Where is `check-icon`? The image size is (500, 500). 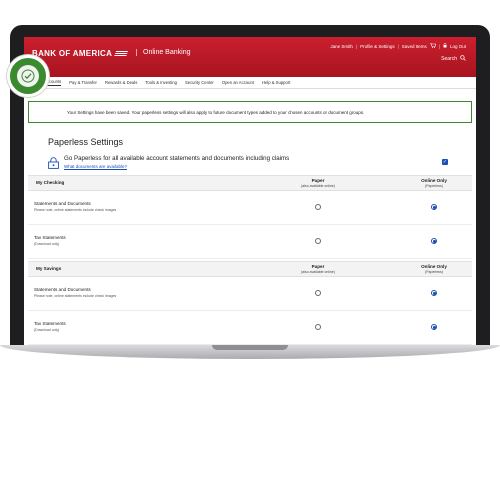
check-icon is located at coordinates (28, 76).